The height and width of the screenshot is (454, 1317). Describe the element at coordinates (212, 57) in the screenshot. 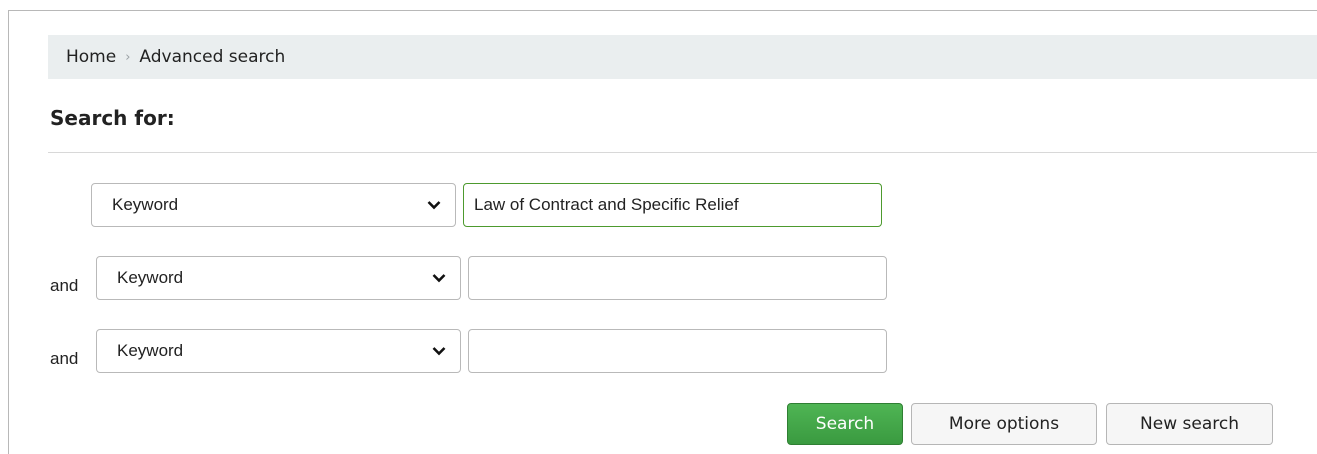

I see `breadcrumb-current: Advanced search` at that location.